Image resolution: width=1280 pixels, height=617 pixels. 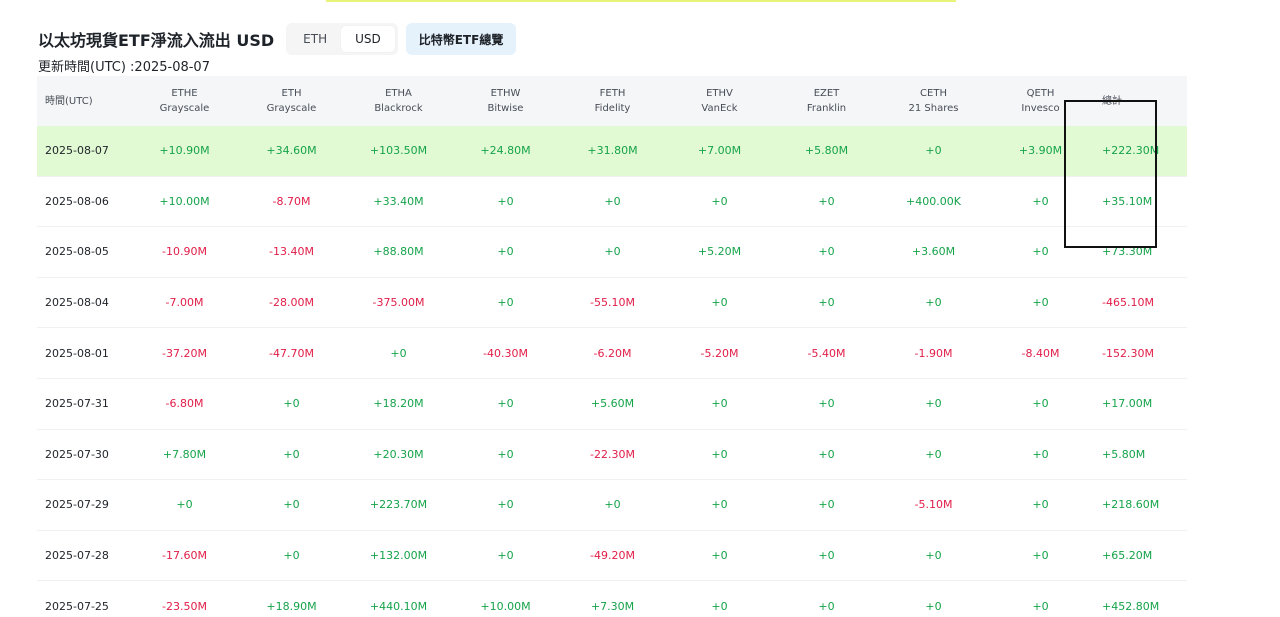 I want to click on flow-cell: +7.80M, so click(x=184, y=454).